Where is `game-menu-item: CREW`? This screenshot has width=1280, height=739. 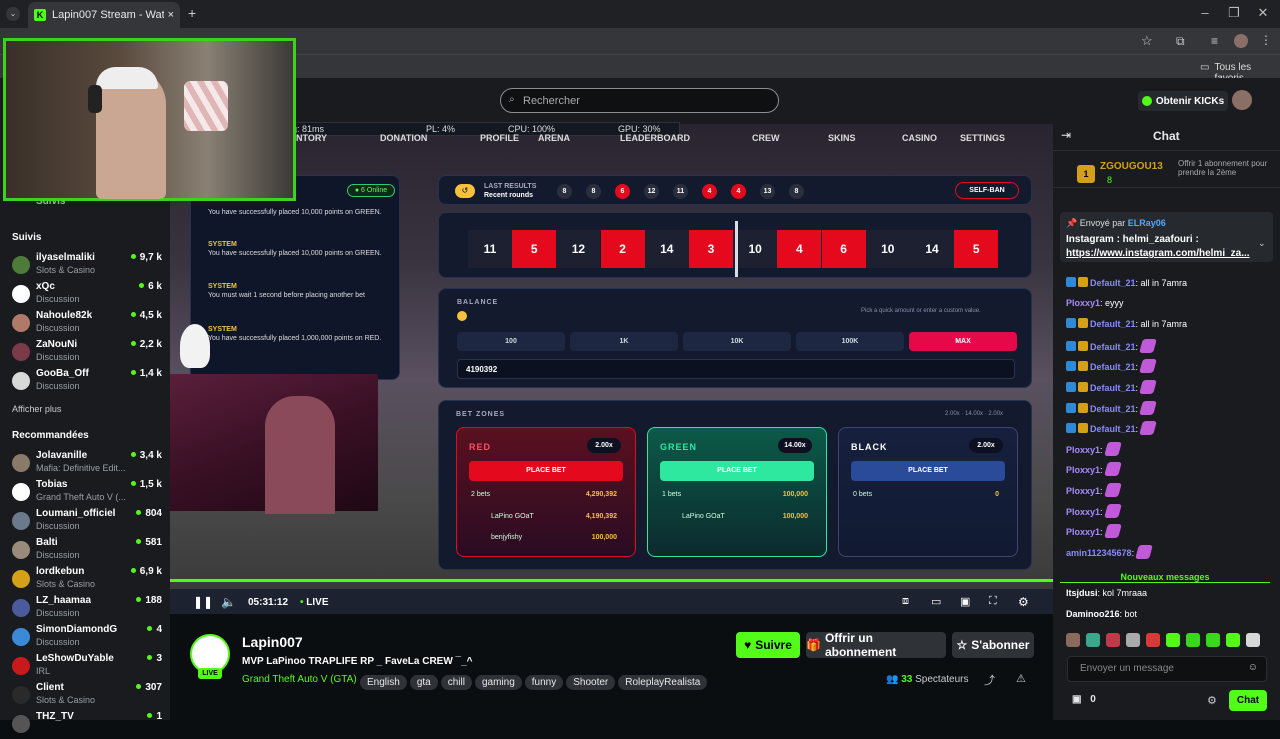
game-menu-item: CREW is located at coordinates (766, 138).